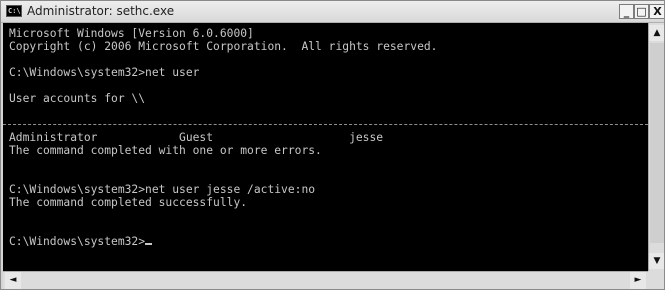 Image resolution: width=665 pixels, height=290 pixels. I want to click on close-button: X, so click(656, 11).